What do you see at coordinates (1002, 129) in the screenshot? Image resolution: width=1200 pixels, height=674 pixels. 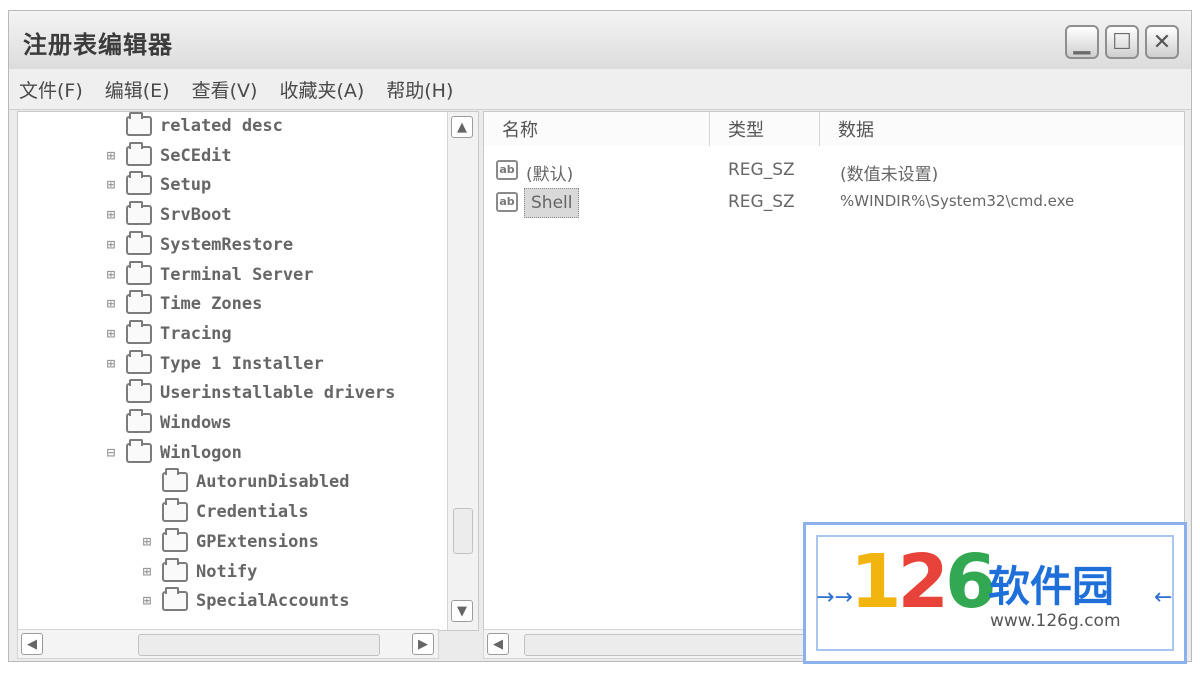 I see `column-header-data: 数据` at bounding box center [1002, 129].